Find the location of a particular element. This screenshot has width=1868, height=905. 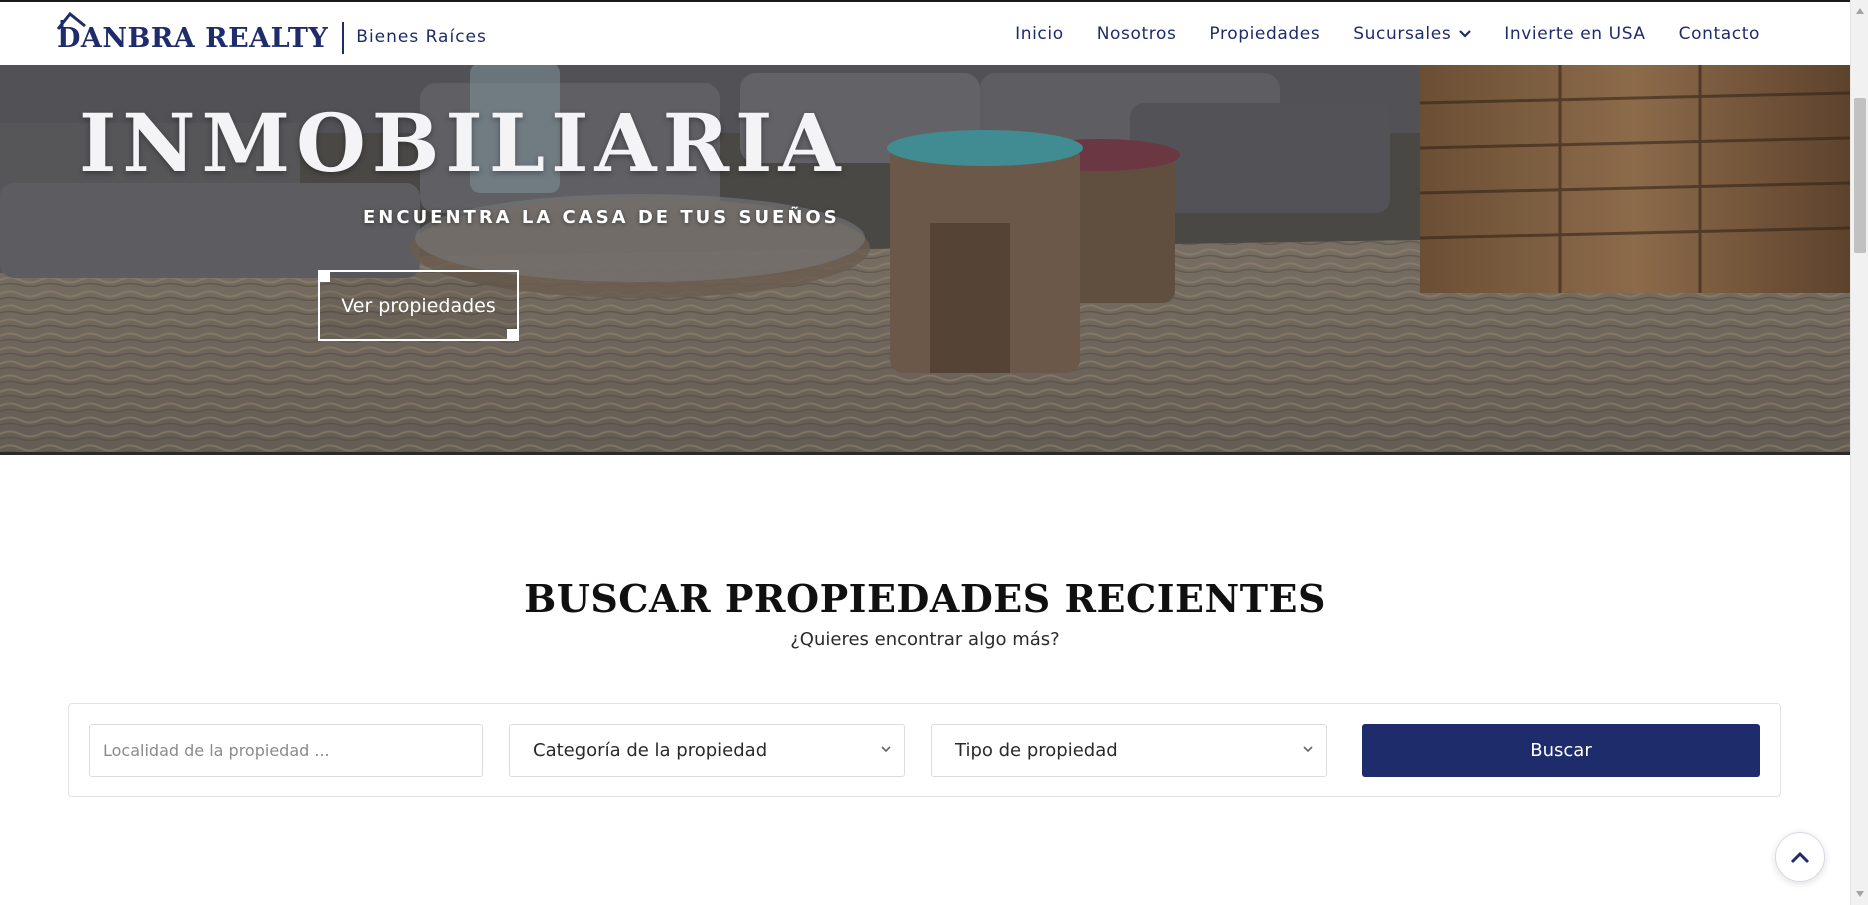

type-select: Tipo de propiedad is located at coordinates (1129, 750).